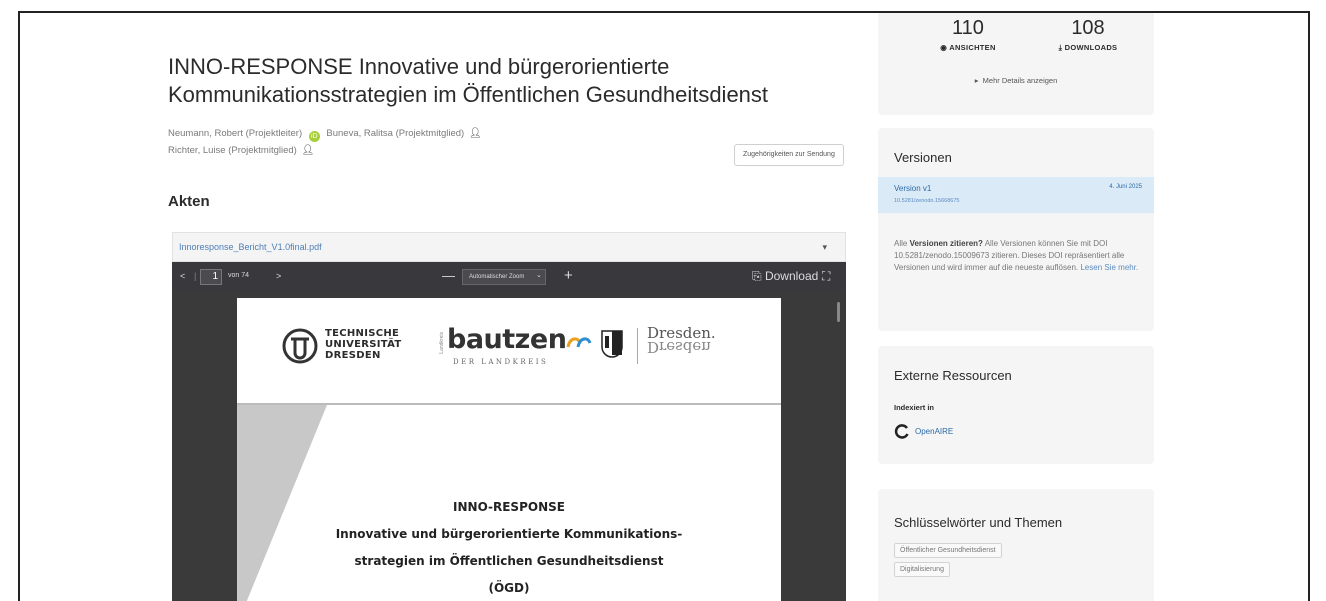 This screenshot has width=1326, height=601. What do you see at coordinates (901, 431) in the screenshot?
I see `openaire-icon` at bounding box center [901, 431].